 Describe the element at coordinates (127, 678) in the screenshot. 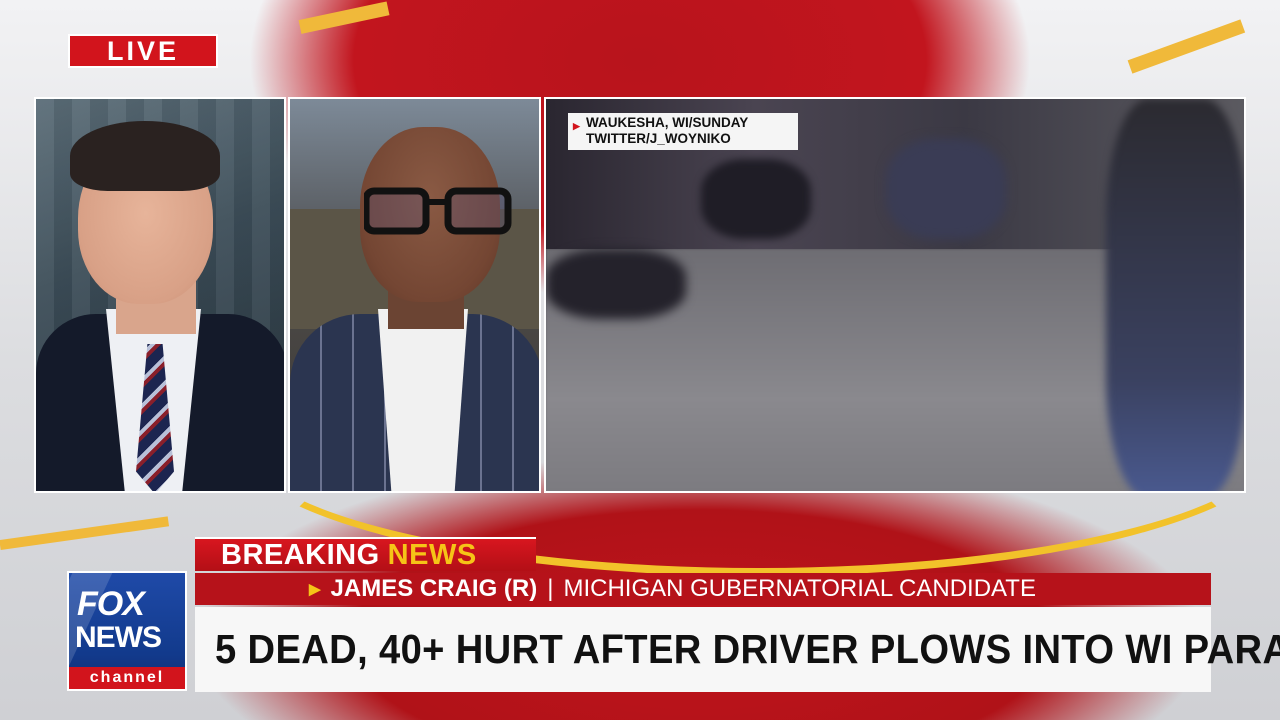

I see `logo-channel-text: channel` at that location.